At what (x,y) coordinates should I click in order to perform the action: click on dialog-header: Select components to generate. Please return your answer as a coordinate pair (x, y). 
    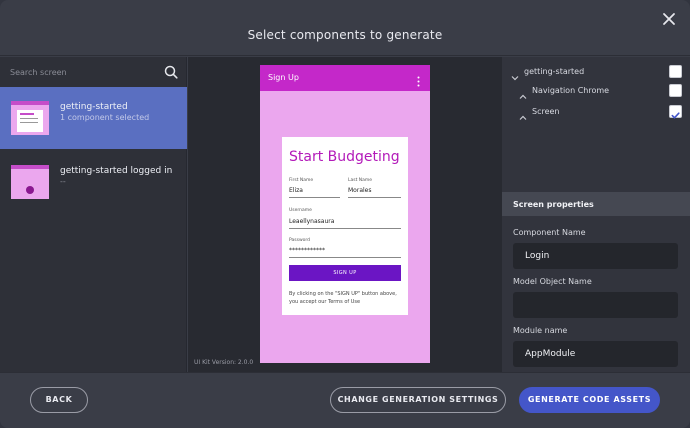
    Looking at the image, I should click on (345, 28).